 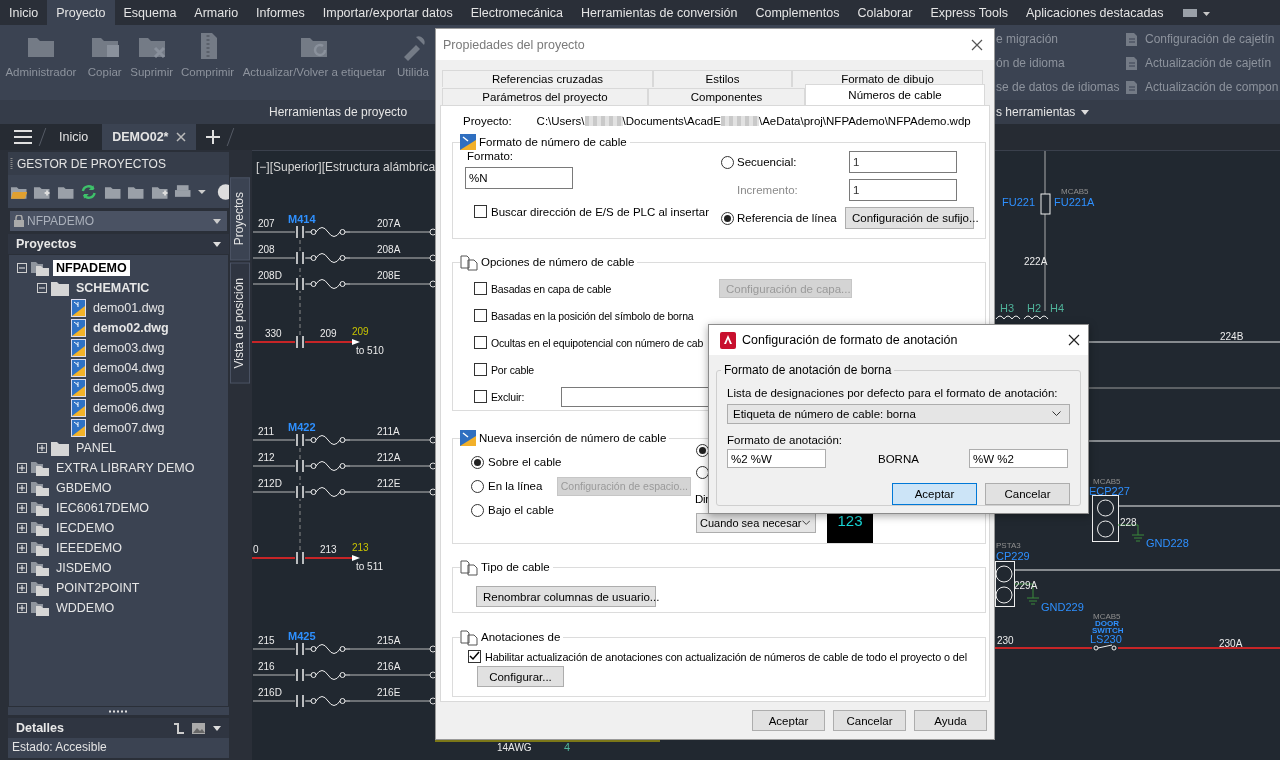 What do you see at coordinates (91, 268) in the screenshot?
I see `tree-item: NFPADEMO` at bounding box center [91, 268].